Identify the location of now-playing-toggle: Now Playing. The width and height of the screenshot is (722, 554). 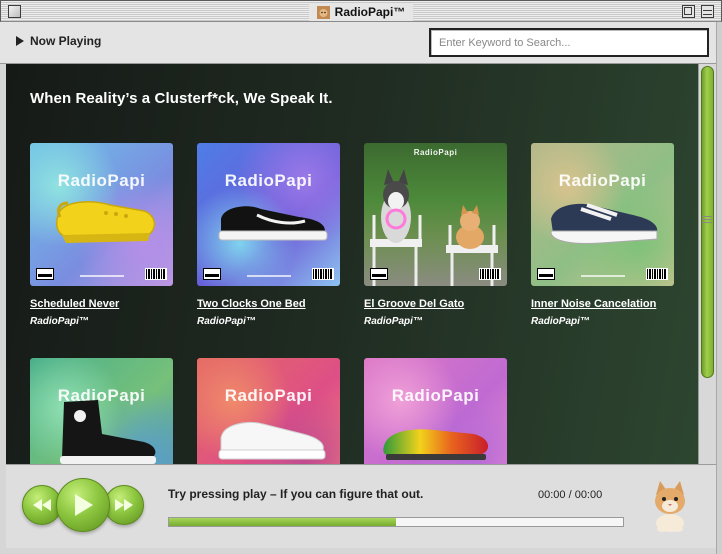
(58, 41).